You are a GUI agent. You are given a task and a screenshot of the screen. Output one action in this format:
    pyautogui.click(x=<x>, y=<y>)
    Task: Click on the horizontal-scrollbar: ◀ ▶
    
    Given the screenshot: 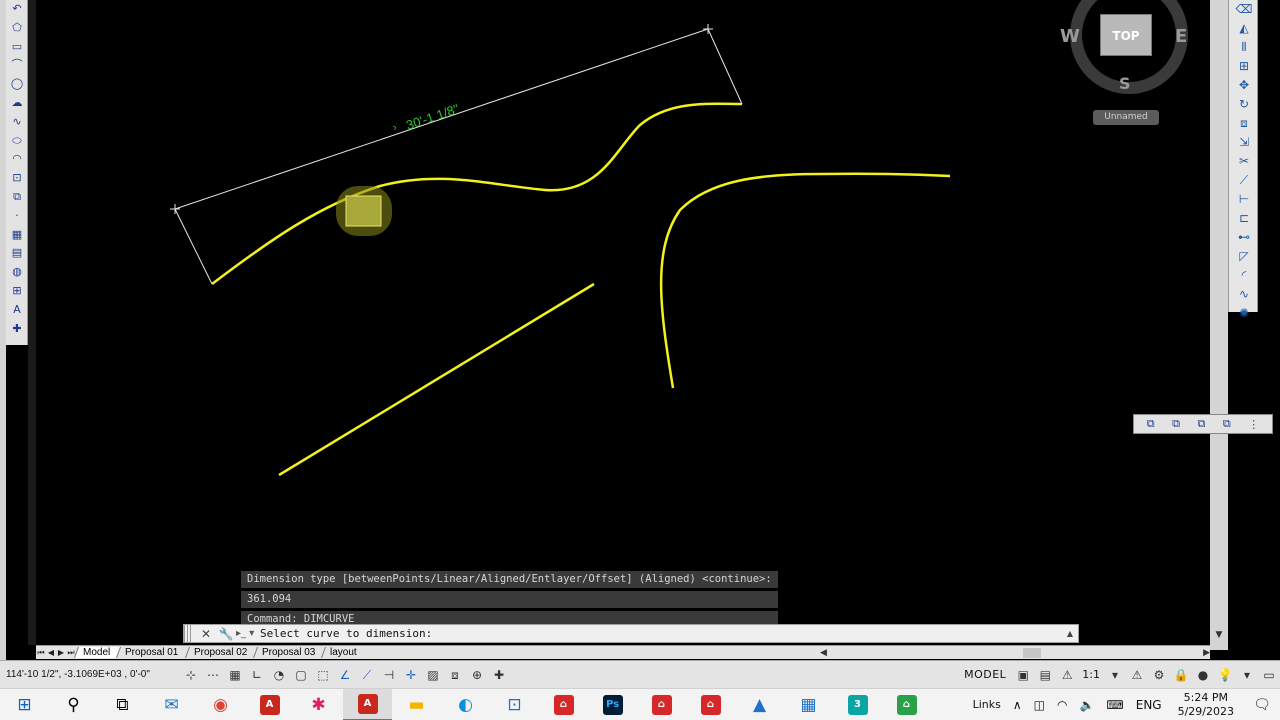 What is the action you would take?
    pyautogui.click(x=1015, y=653)
    